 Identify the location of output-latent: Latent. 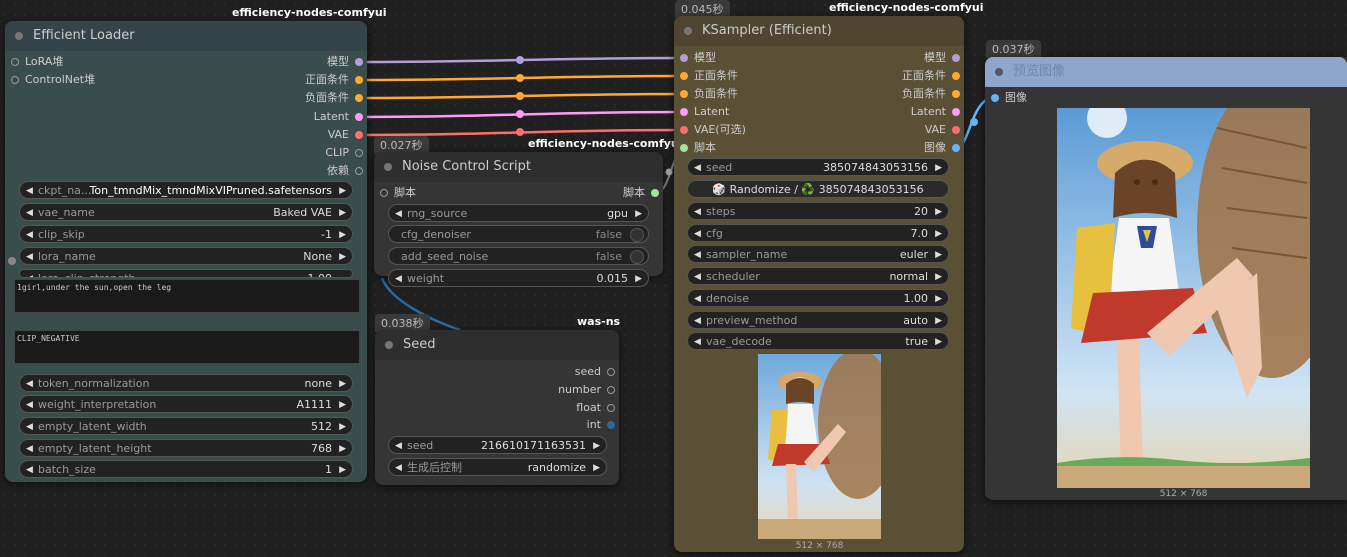
(339, 117).